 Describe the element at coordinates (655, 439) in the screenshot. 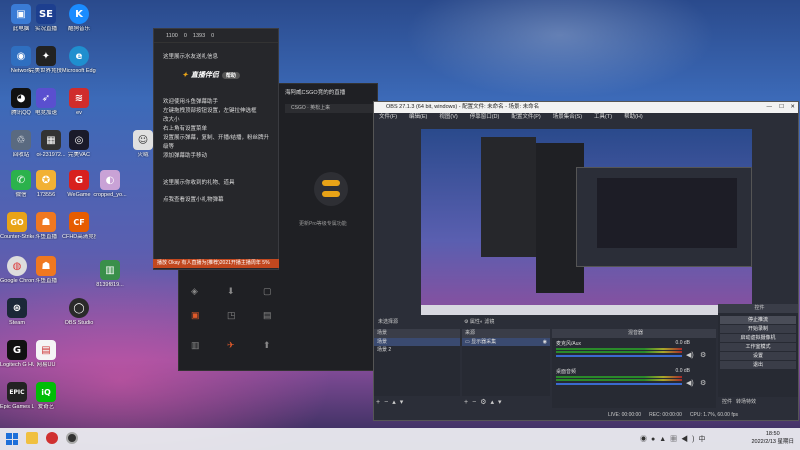

I see `tray-app-icon: ●` at that location.